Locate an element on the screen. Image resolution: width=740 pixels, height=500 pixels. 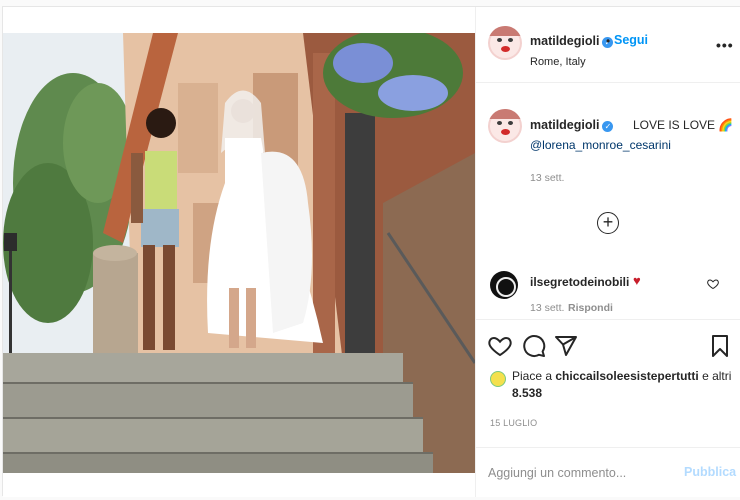
comment-date: 13 sett. is located at coordinates (547, 308).